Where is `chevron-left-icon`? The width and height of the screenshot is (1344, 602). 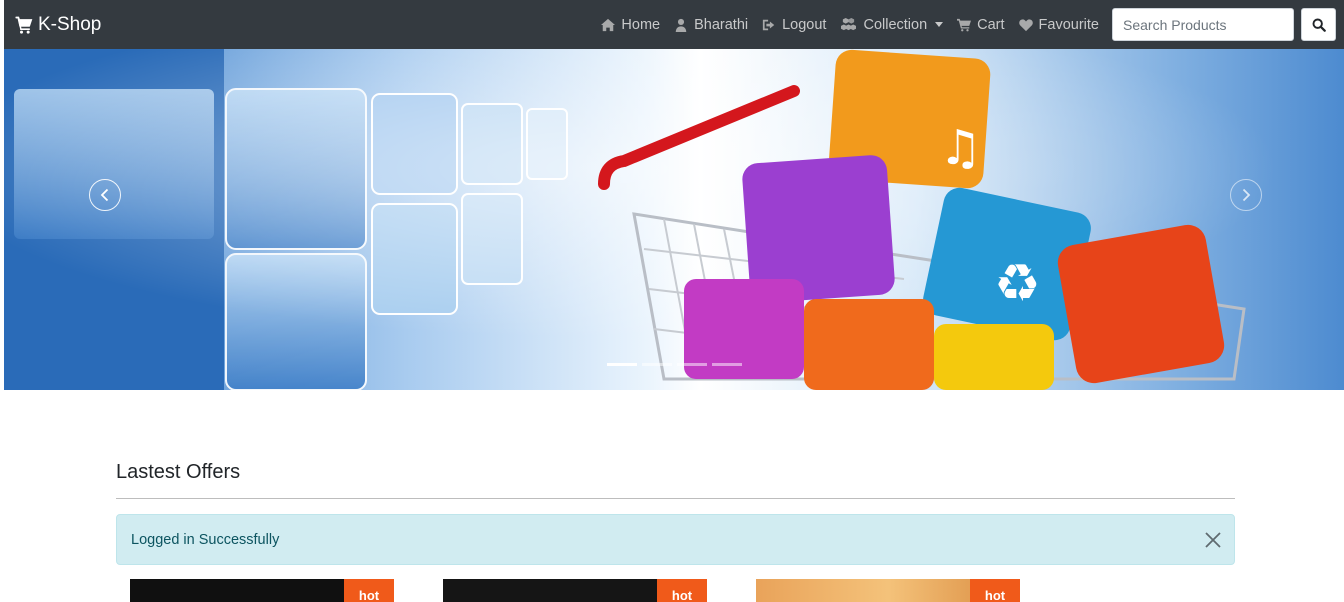
chevron-left-icon is located at coordinates (104, 195).